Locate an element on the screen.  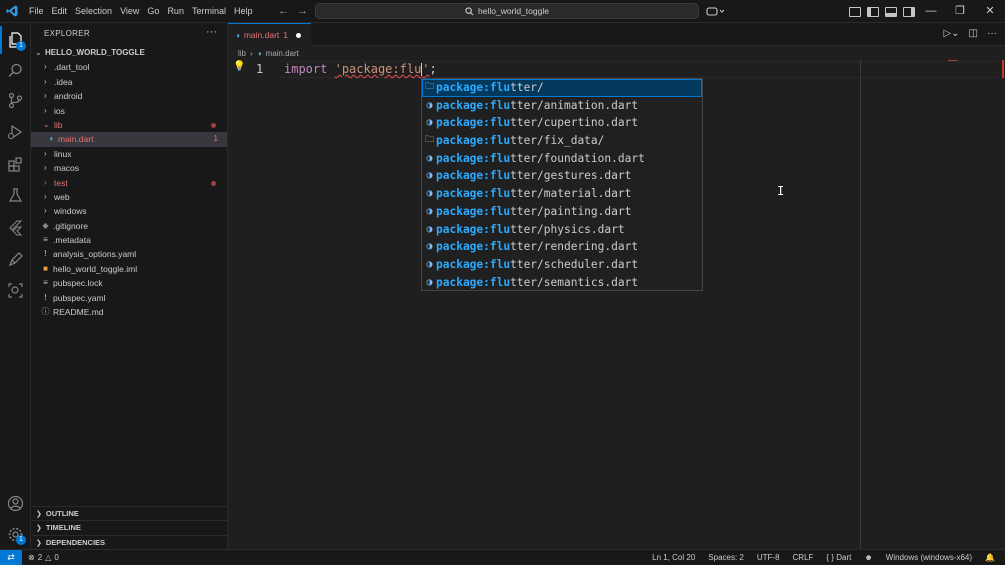
tree-item-windows: › windows is located at coordinates (129, 211).